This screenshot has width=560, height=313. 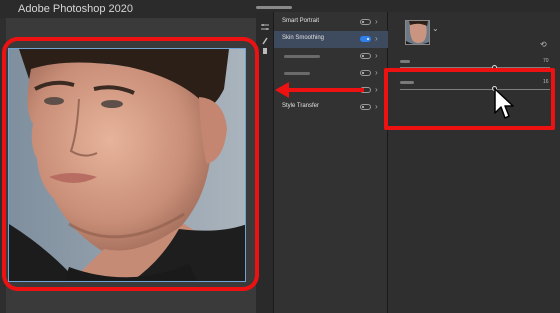 I want to click on filter-label: Smart Portrait, so click(x=301, y=21).